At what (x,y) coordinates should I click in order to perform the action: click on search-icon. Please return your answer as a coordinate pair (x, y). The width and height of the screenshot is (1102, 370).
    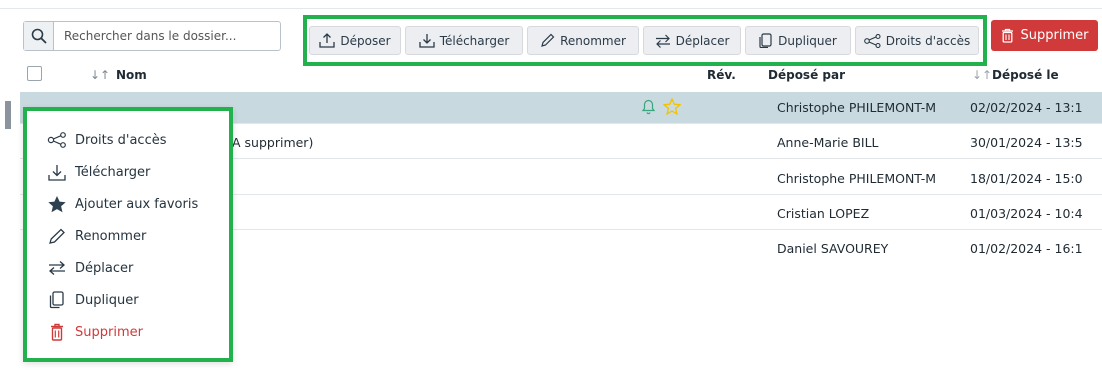
    Looking at the image, I should click on (39, 36).